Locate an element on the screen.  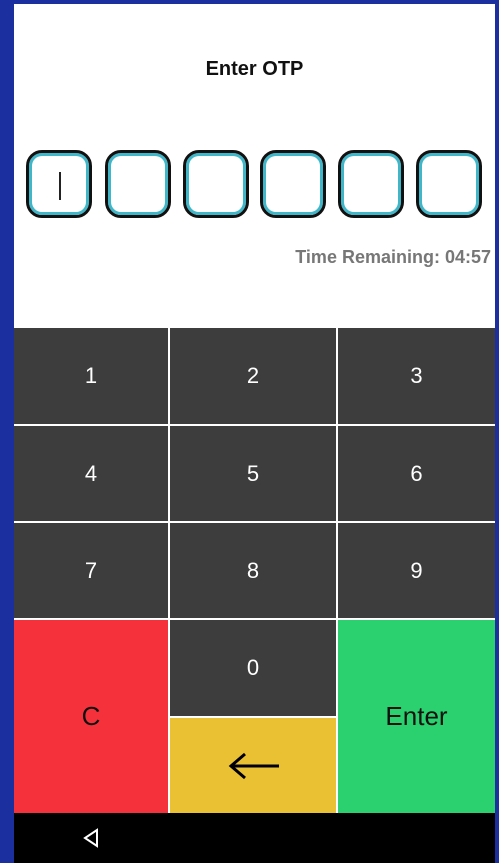
key-1: 1 is located at coordinates (91, 376).